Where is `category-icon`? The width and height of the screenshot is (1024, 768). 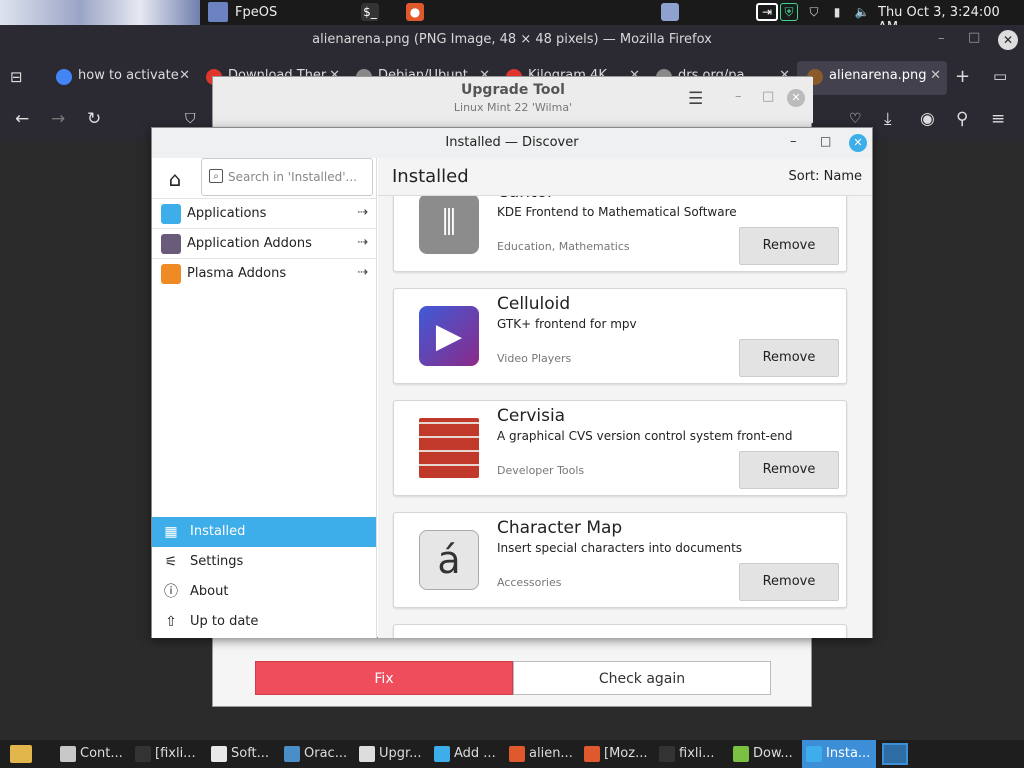 category-icon is located at coordinates (171, 274).